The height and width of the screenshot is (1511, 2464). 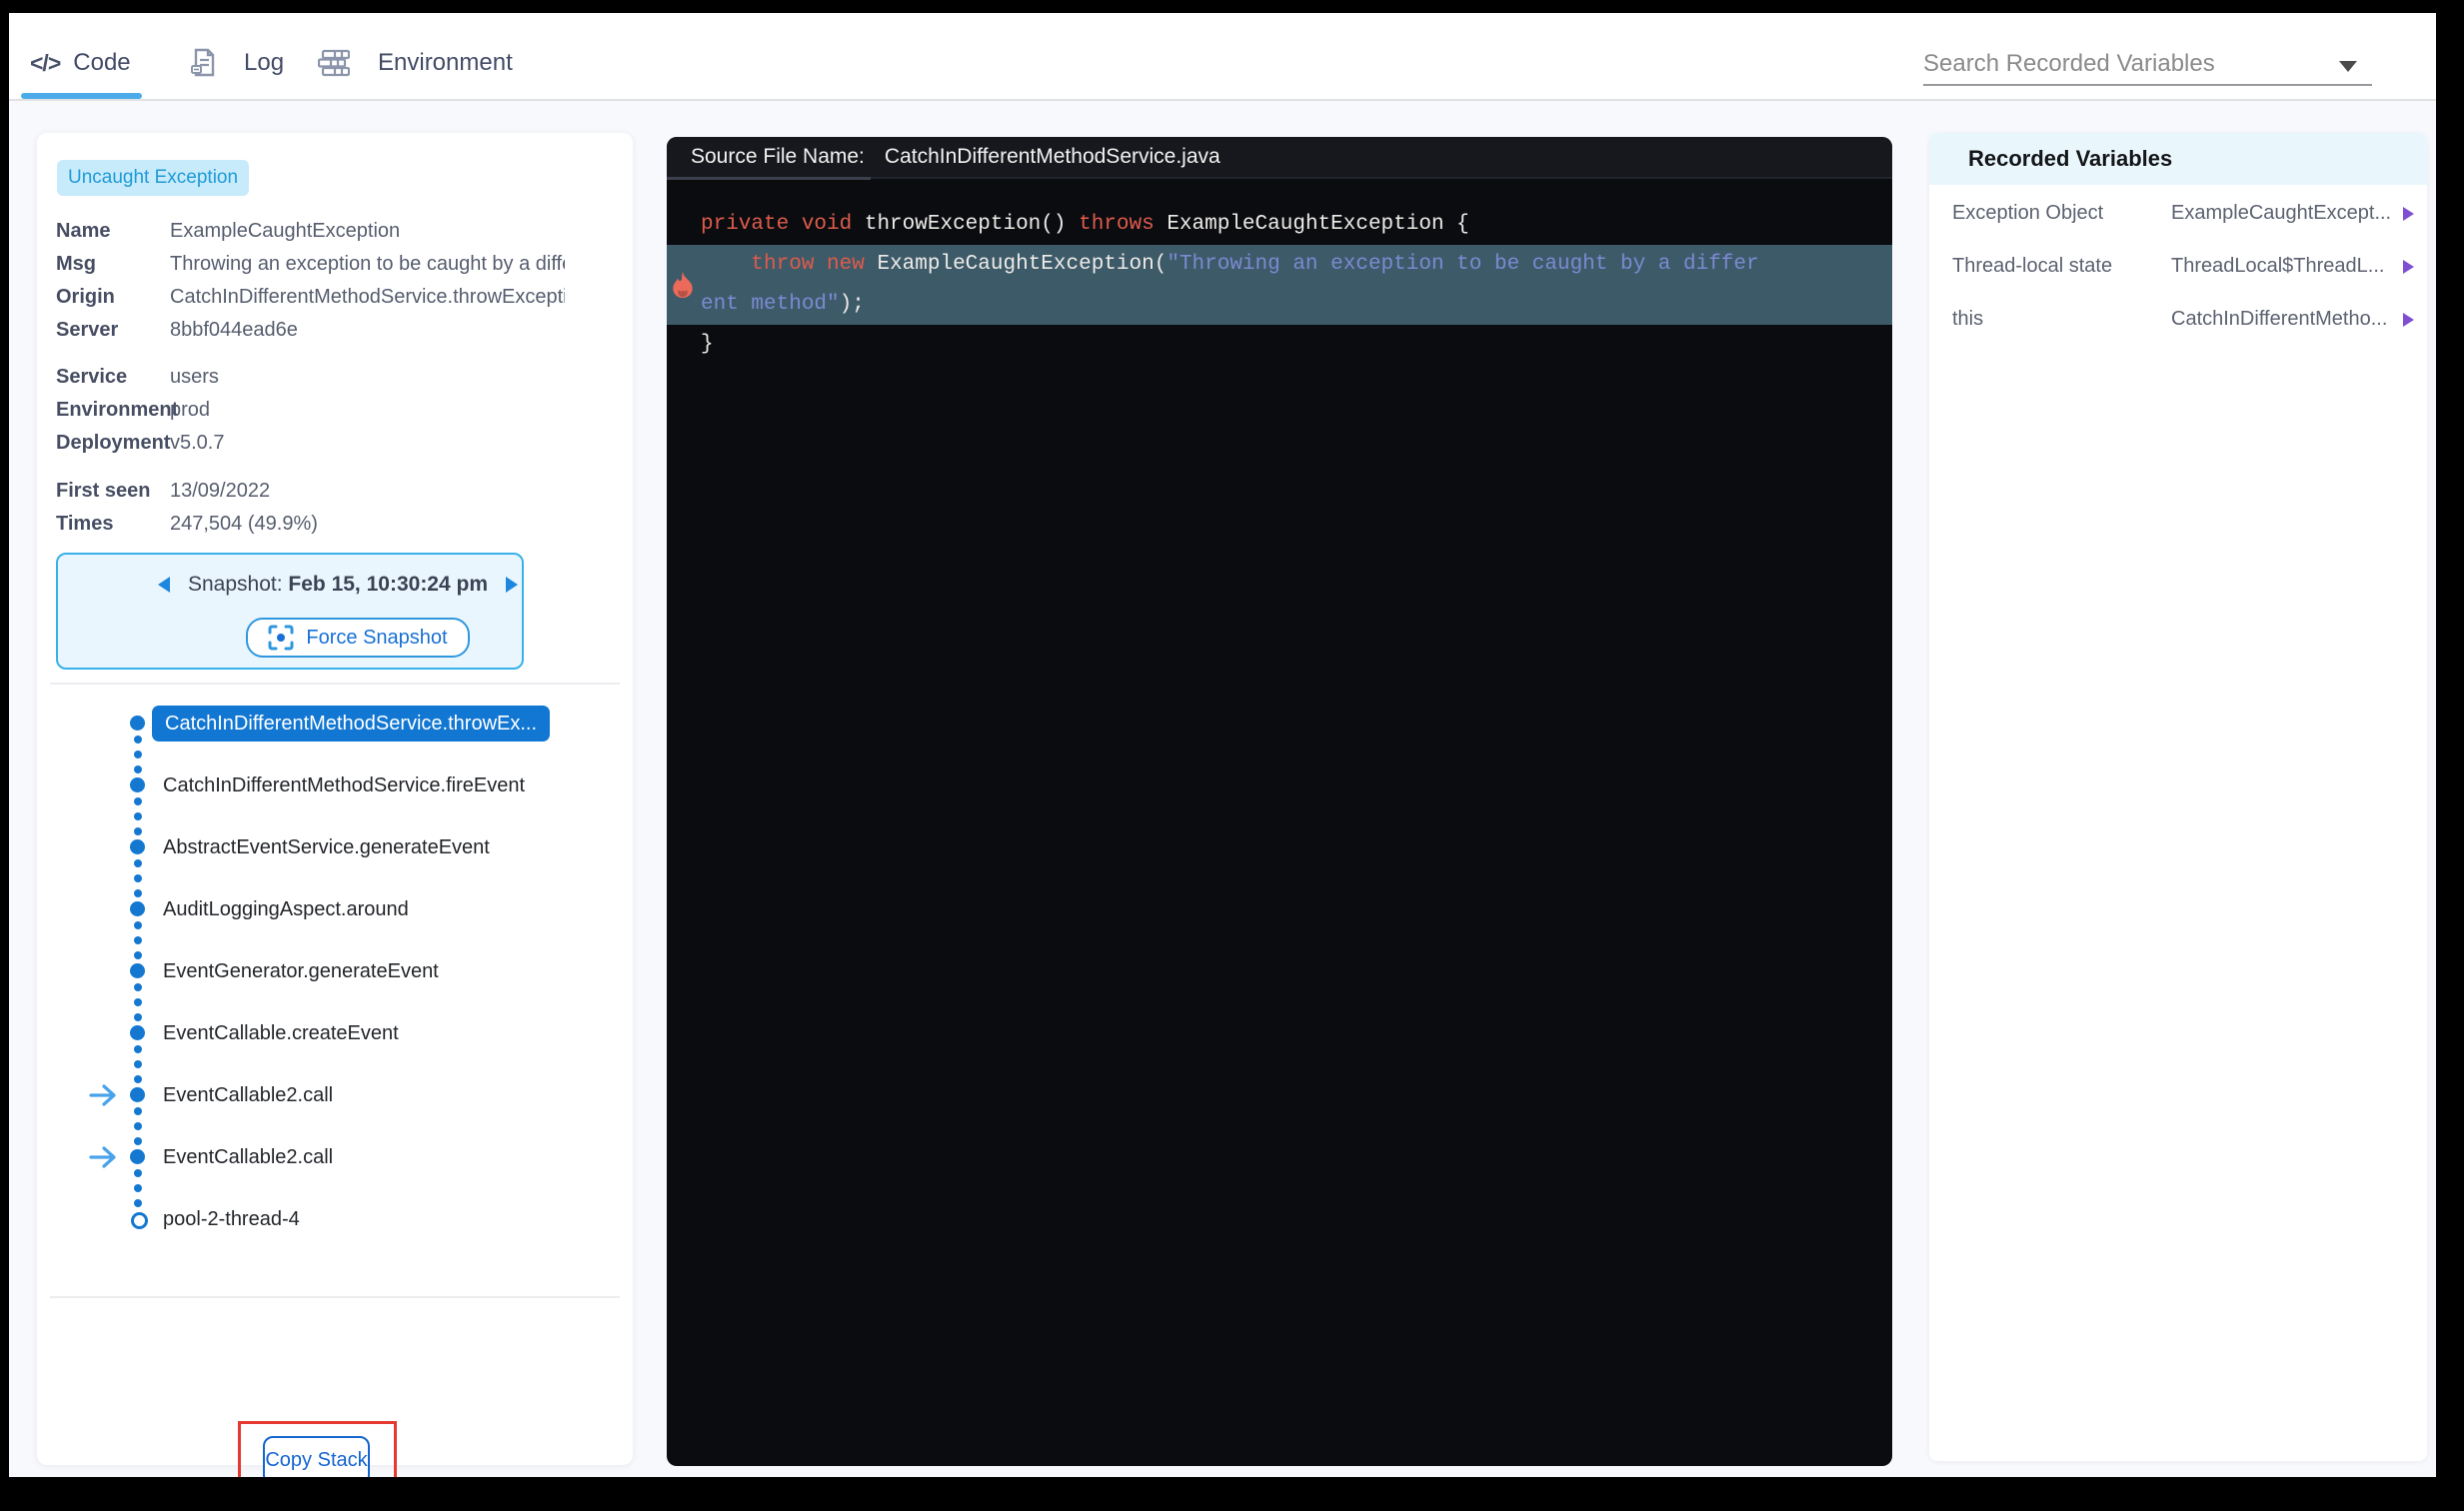 What do you see at coordinates (1311, 224) in the screenshot?
I see `code-token: ExampleCaughtException {` at bounding box center [1311, 224].